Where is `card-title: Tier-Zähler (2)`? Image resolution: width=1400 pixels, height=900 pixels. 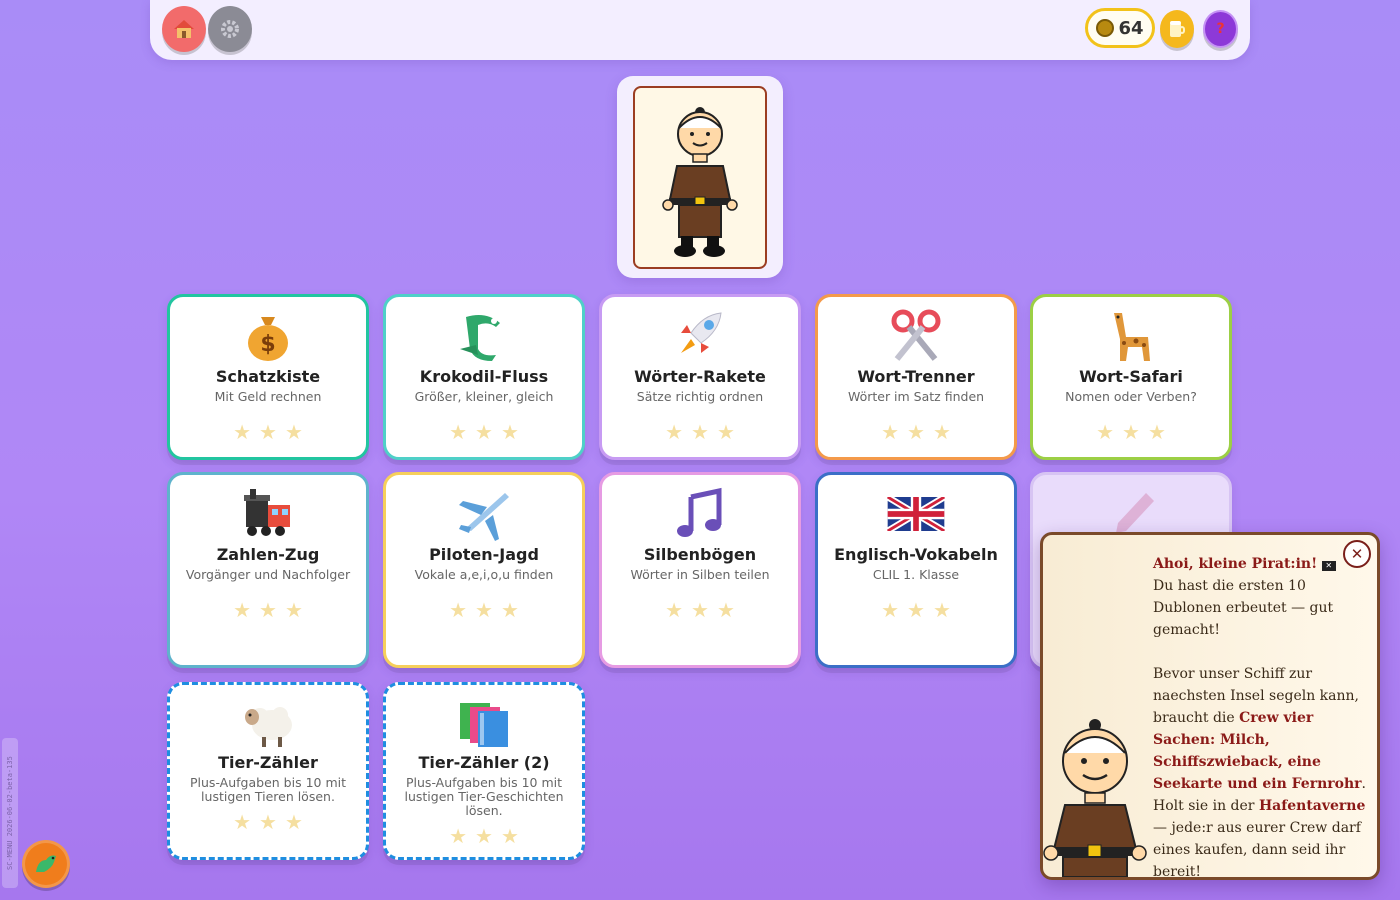 card-title: Tier-Zähler (2) is located at coordinates (484, 762).